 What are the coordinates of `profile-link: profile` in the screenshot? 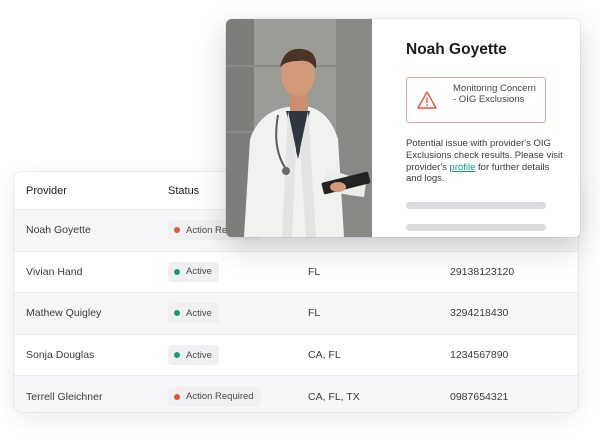 It's located at (463, 167).